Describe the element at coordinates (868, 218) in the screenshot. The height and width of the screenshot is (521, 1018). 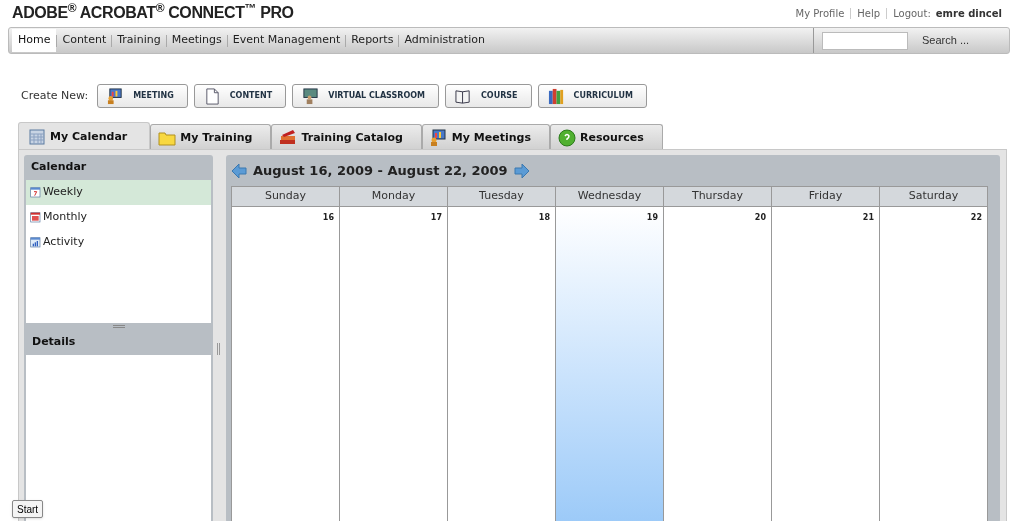
I see `day-number: 21` at that location.